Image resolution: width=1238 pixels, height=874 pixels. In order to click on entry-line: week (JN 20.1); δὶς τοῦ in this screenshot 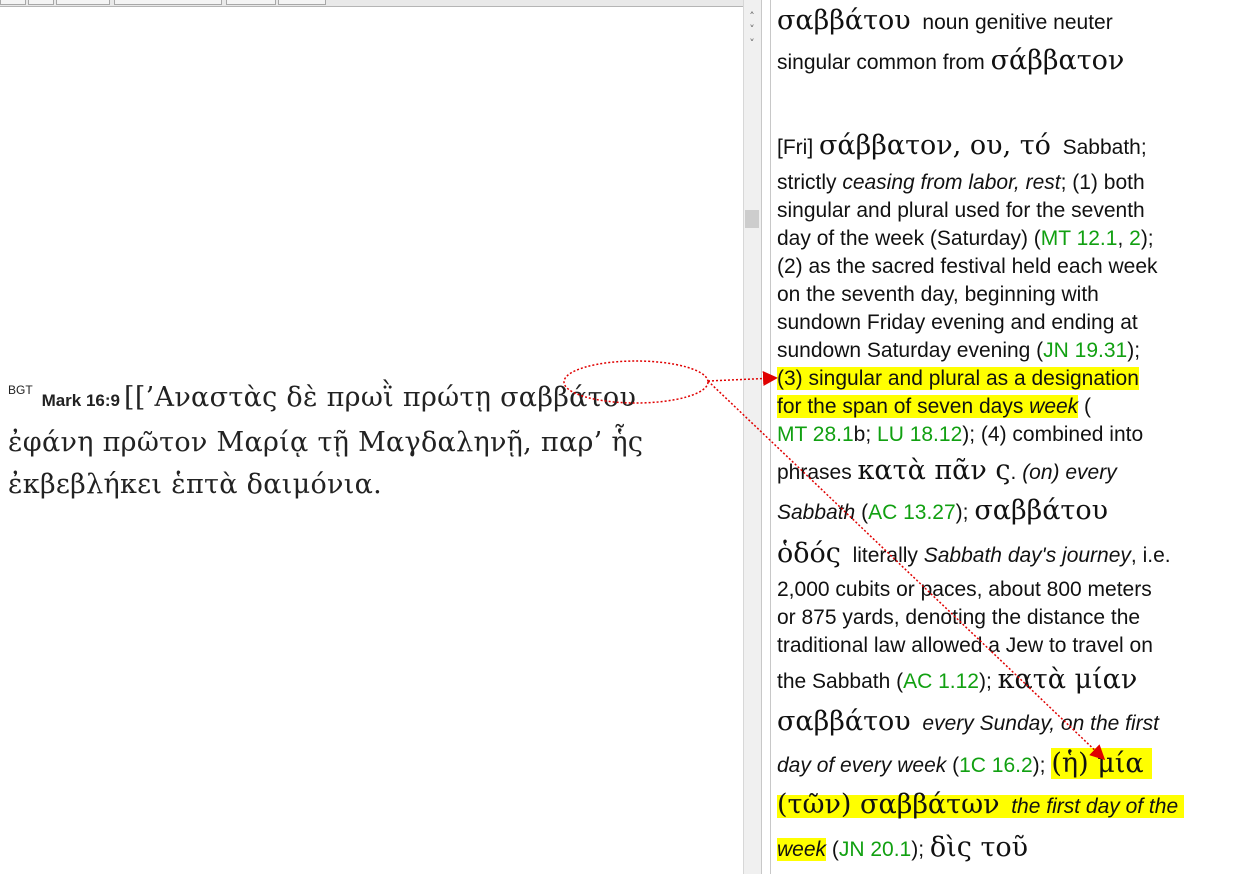, I will do `click(903, 847)`.